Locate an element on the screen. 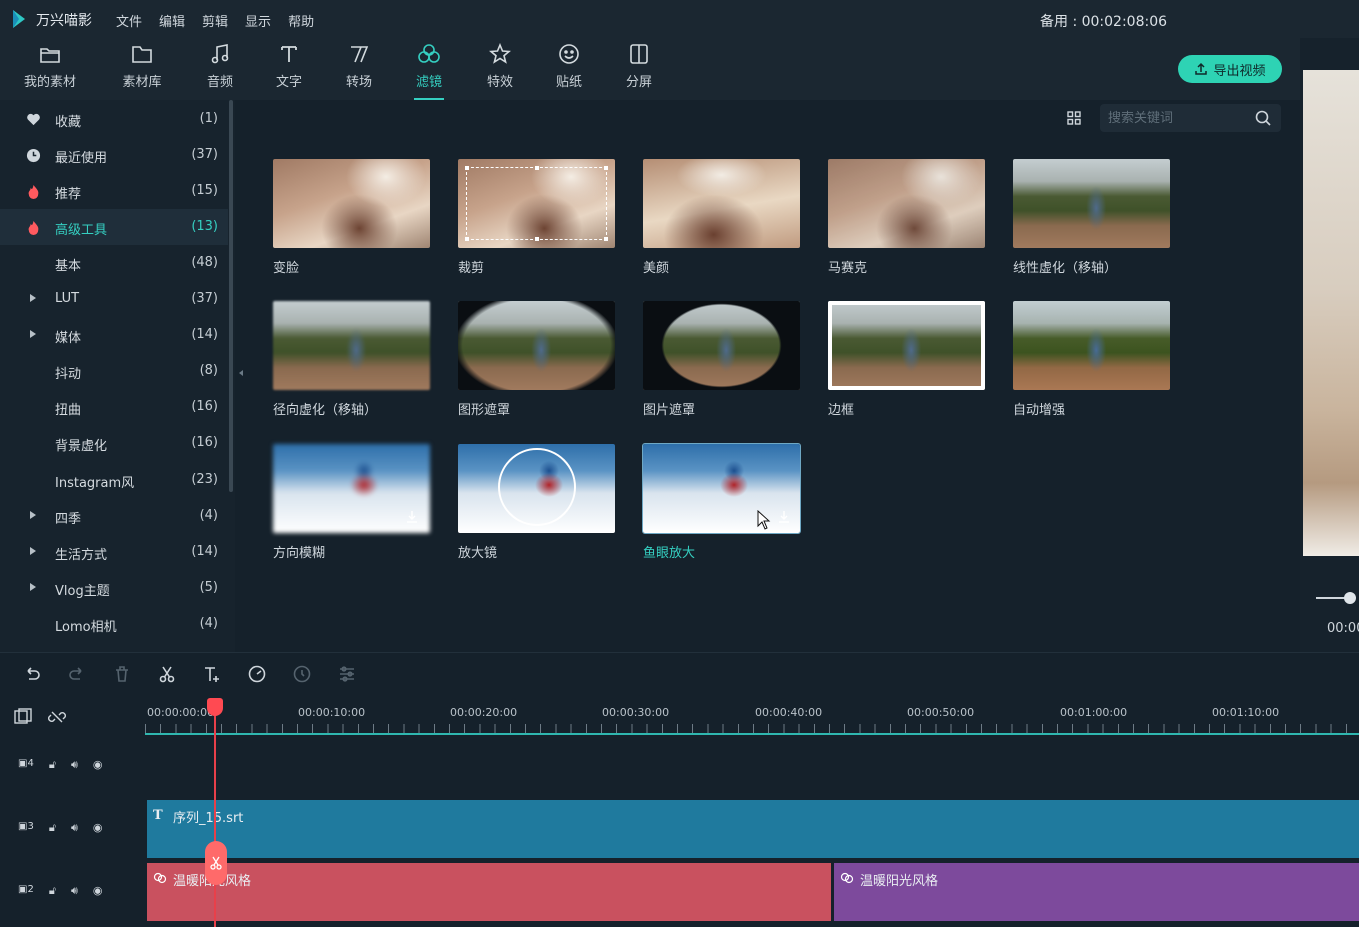 This screenshot has height=927, width=1359. white-frame is located at coordinates (906, 345).